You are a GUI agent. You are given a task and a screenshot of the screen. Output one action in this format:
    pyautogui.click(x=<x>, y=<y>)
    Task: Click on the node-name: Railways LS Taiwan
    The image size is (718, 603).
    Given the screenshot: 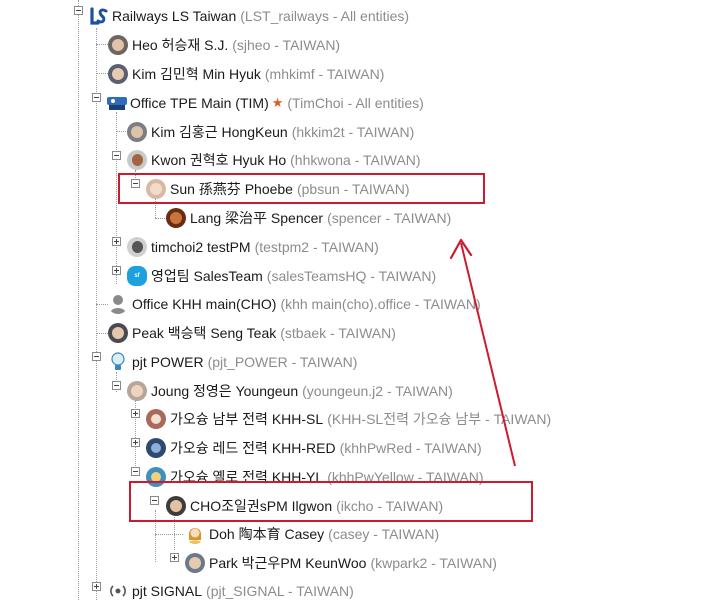 What is the action you would take?
    pyautogui.click(x=174, y=16)
    